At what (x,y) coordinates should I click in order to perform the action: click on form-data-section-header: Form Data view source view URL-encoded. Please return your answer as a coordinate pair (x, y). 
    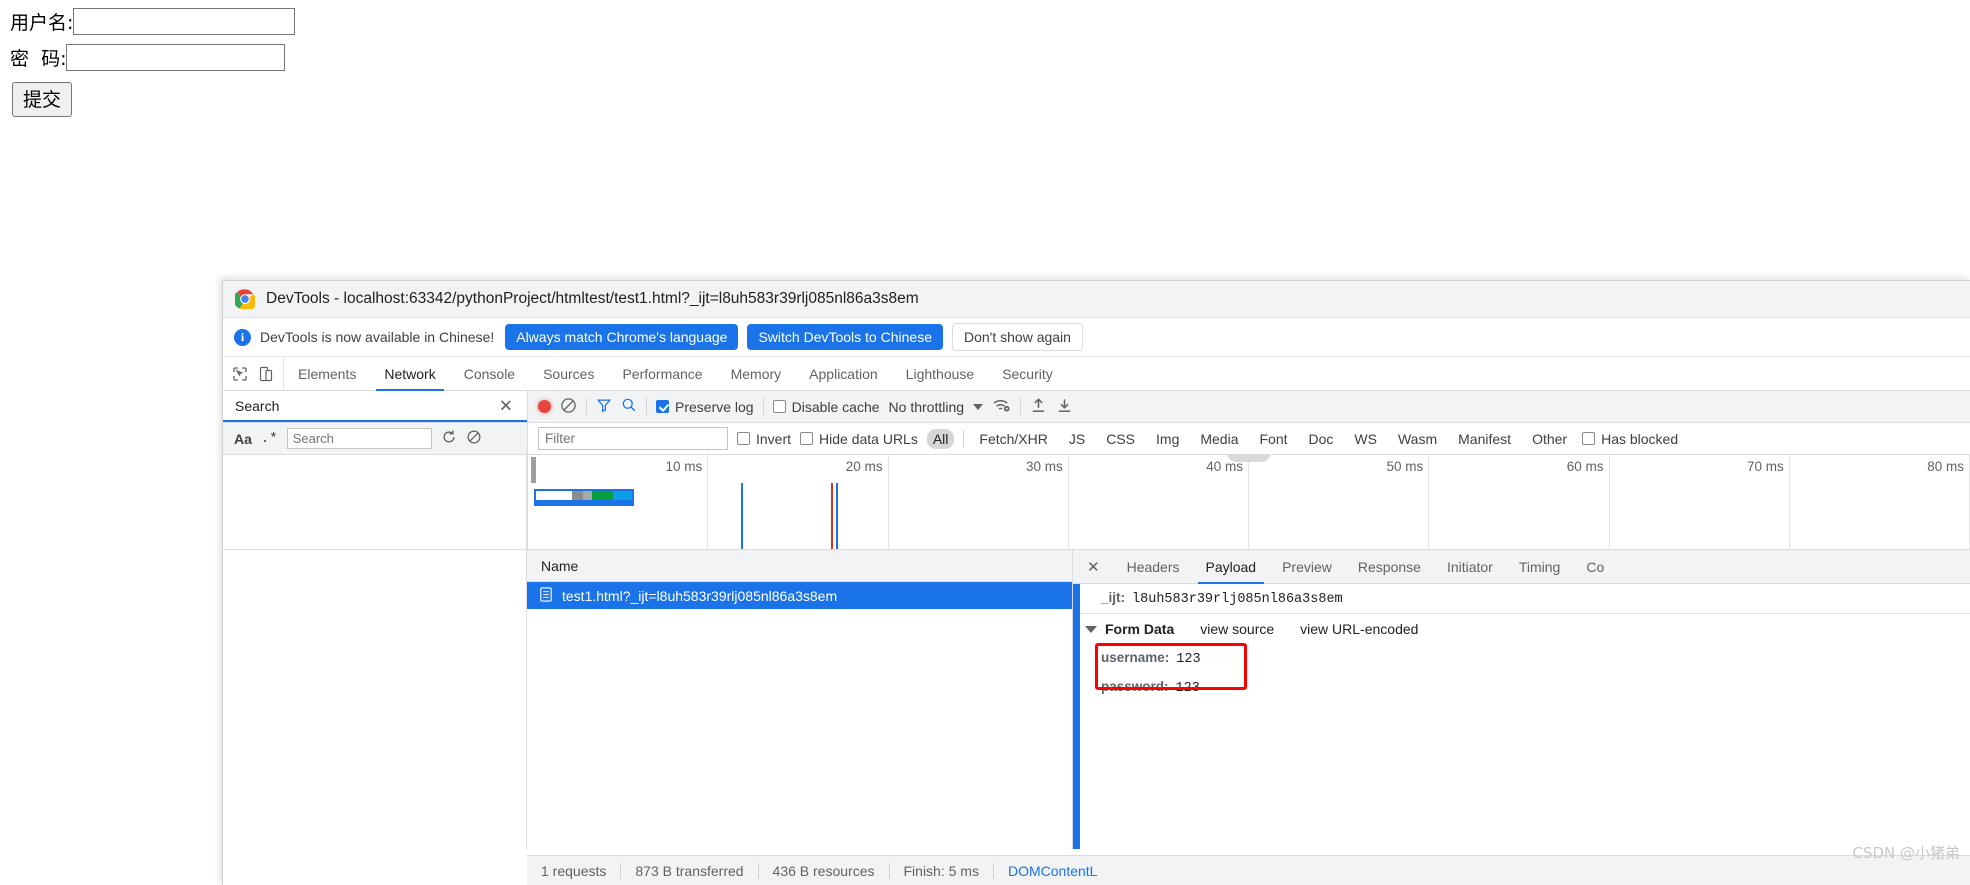
    Looking at the image, I should click on (1521, 628).